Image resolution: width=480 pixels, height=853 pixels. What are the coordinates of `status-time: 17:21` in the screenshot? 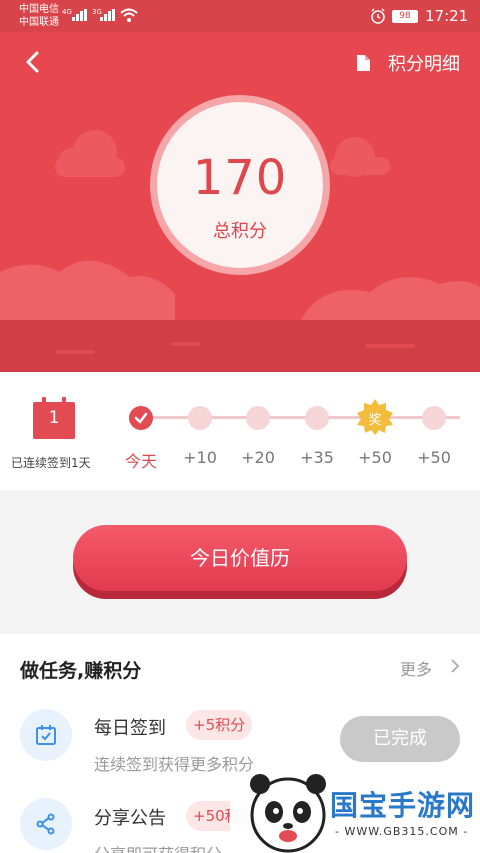 It's located at (447, 16).